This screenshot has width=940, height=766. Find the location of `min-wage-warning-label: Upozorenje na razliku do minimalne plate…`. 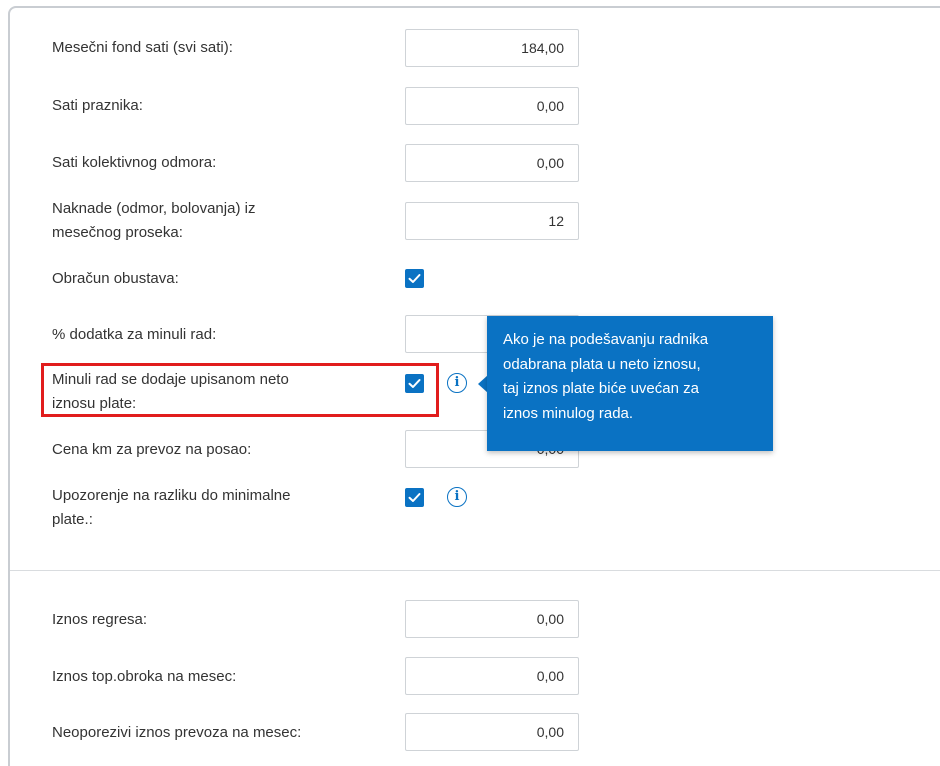

min-wage-warning-label: Upozorenje na razliku do minimalne plate… is located at coordinates (217, 508).